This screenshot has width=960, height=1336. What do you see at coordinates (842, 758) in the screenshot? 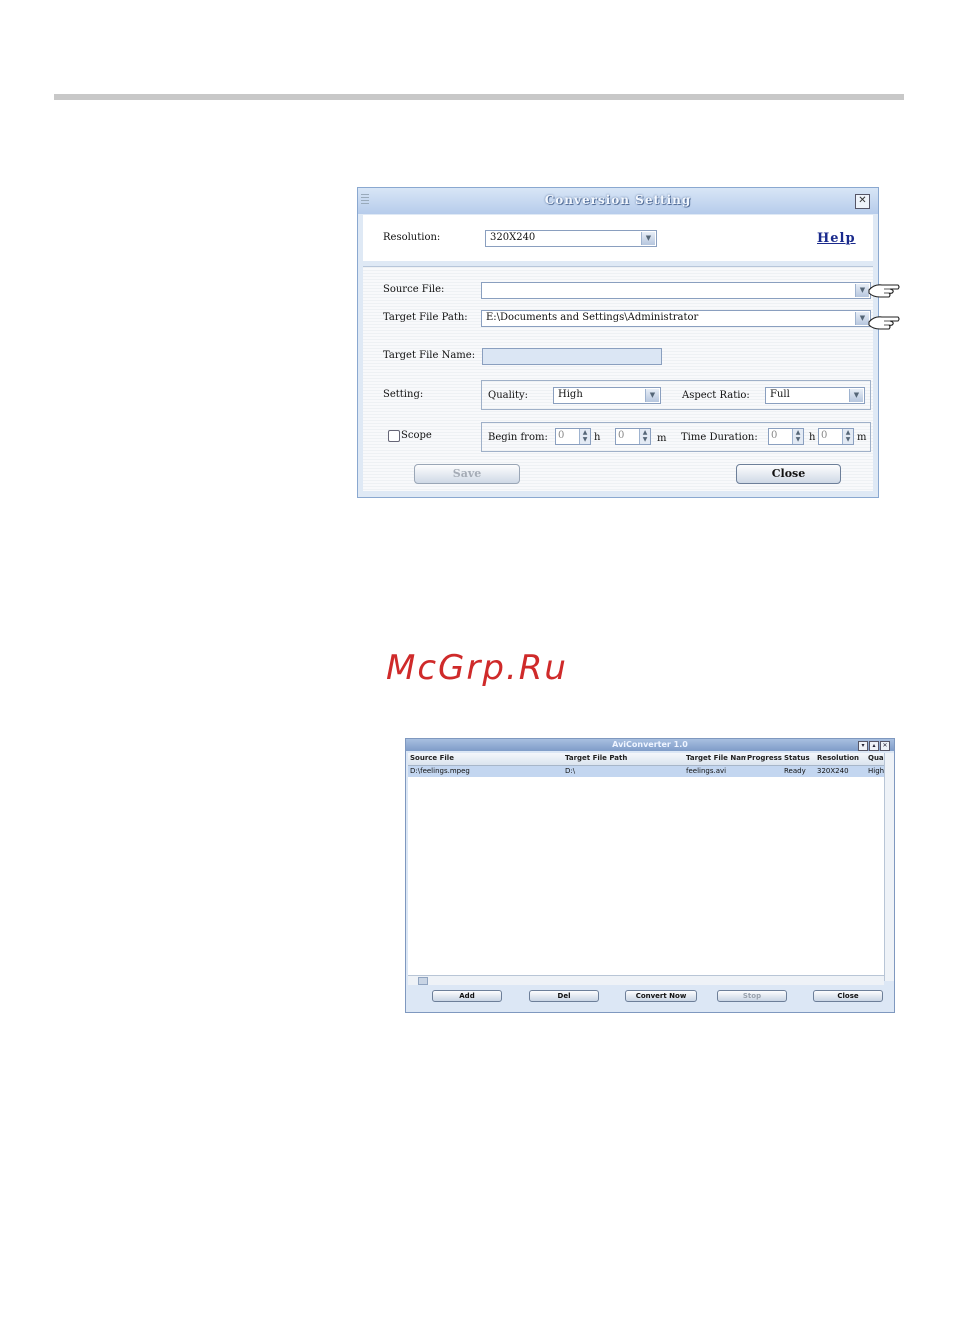
I see `column-resolution: Resolution` at bounding box center [842, 758].